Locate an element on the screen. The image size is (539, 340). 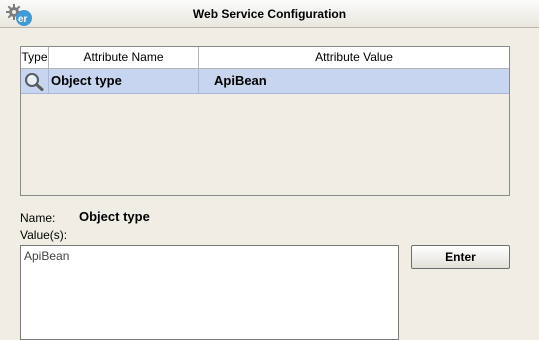
values-label: Value(s): is located at coordinates (44, 235).